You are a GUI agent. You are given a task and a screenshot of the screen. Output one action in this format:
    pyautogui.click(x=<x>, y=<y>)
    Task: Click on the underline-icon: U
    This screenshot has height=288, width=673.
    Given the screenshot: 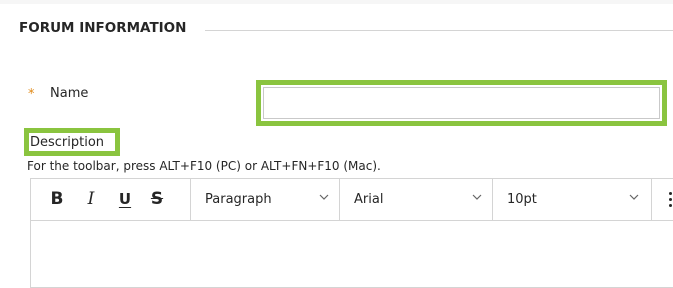 What is the action you would take?
    pyautogui.click(x=125, y=199)
    